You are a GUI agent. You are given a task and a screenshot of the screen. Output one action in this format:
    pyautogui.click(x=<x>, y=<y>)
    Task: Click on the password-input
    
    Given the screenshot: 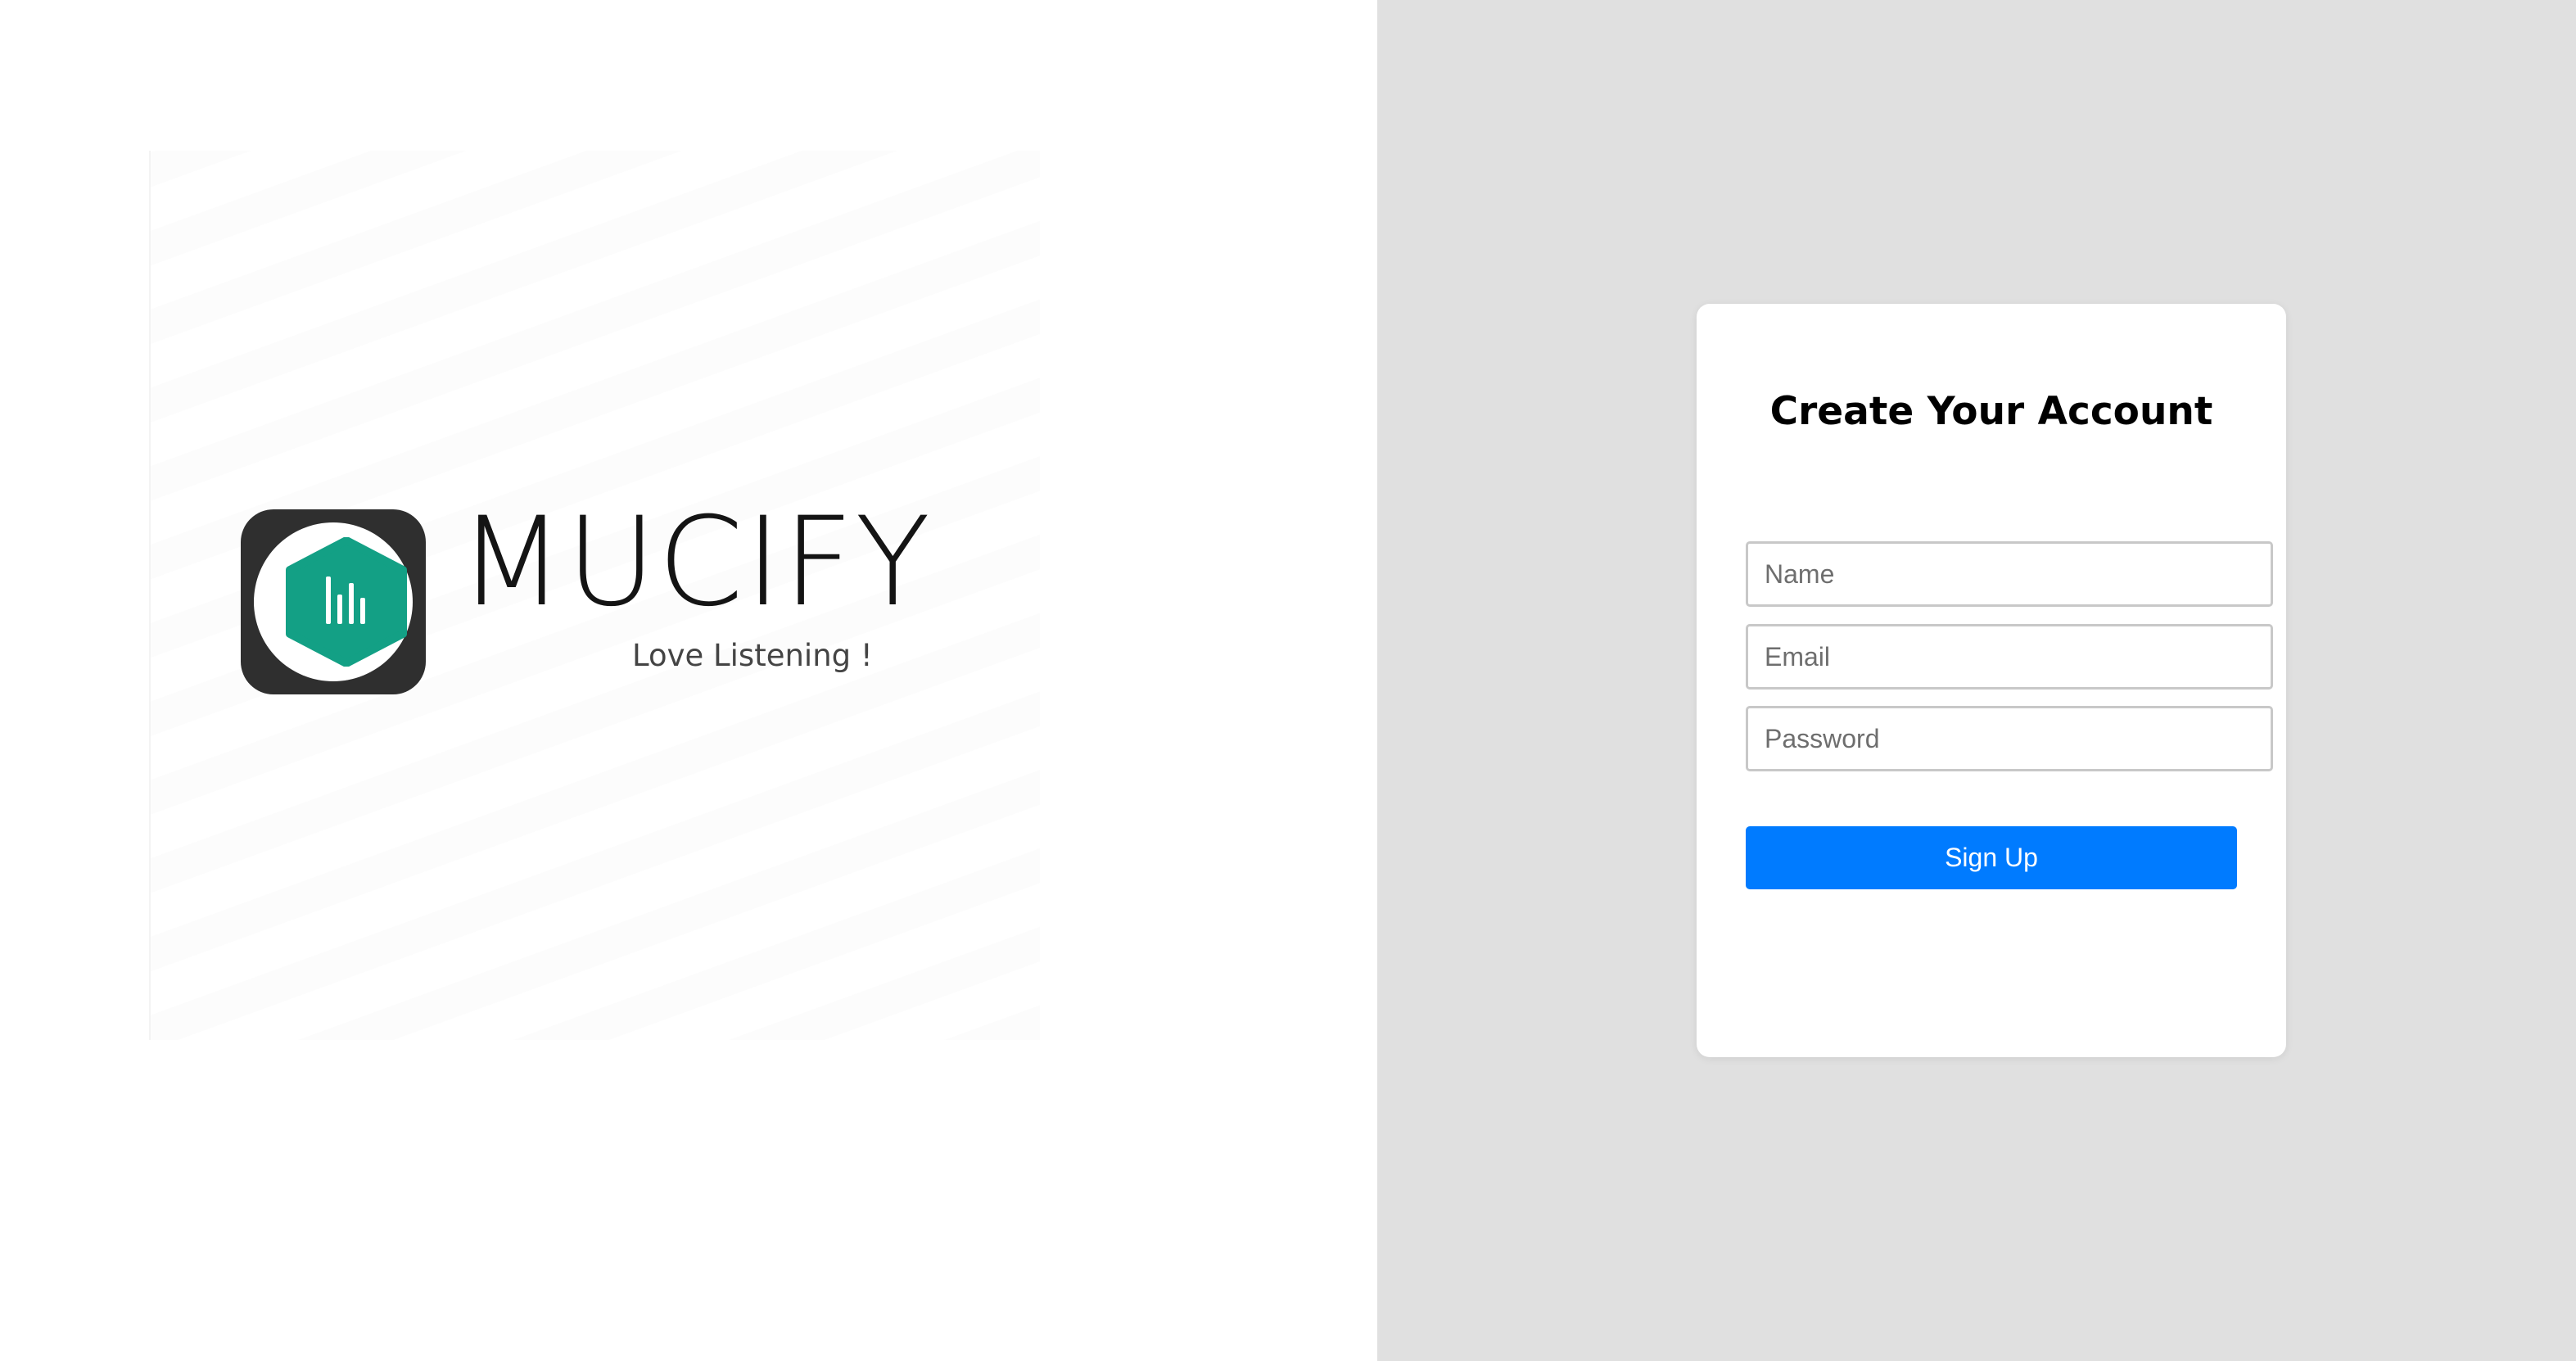 What is the action you would take?
    pyautogui.click(x=2009, y=738)
    